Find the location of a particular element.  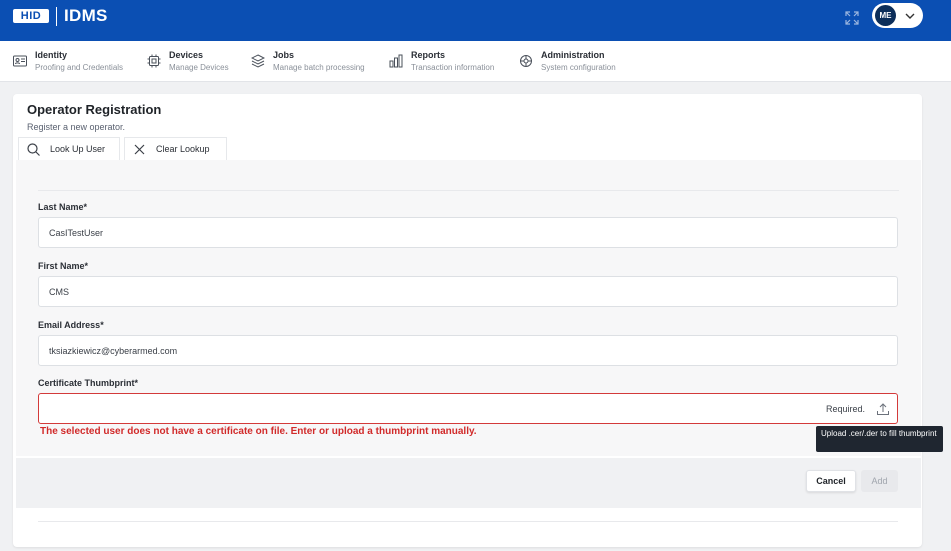

nav-subtitle: Manage batch processing is located at coordinates (319, 67).